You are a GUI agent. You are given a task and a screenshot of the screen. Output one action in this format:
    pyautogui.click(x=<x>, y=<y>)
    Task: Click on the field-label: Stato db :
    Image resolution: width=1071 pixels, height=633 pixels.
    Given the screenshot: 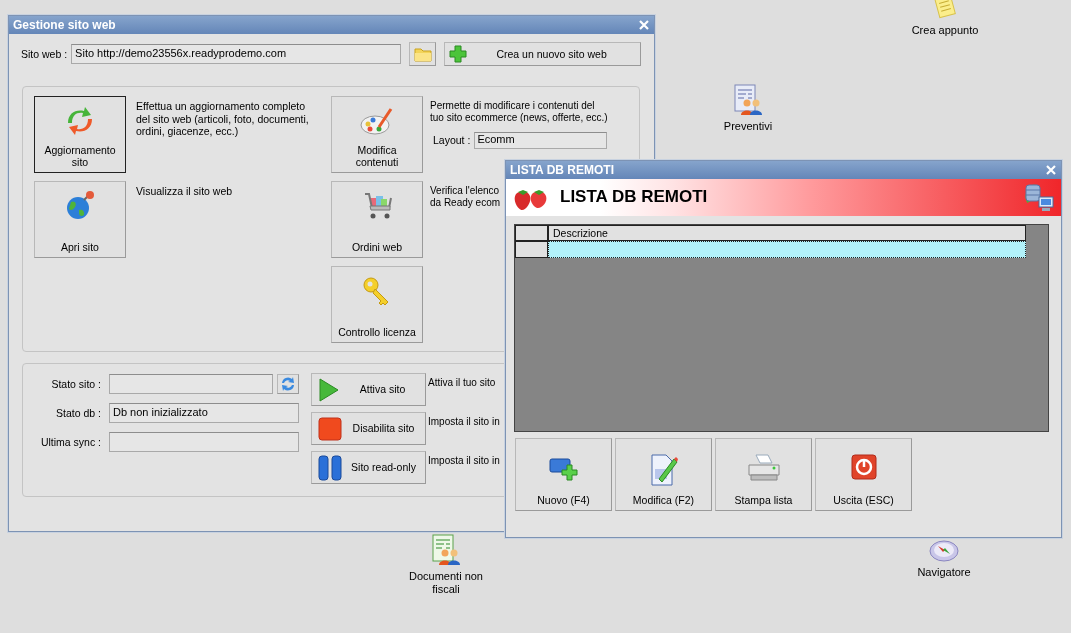 What is the action you would take?
    pyautogui.click(x=78, y=413)
    